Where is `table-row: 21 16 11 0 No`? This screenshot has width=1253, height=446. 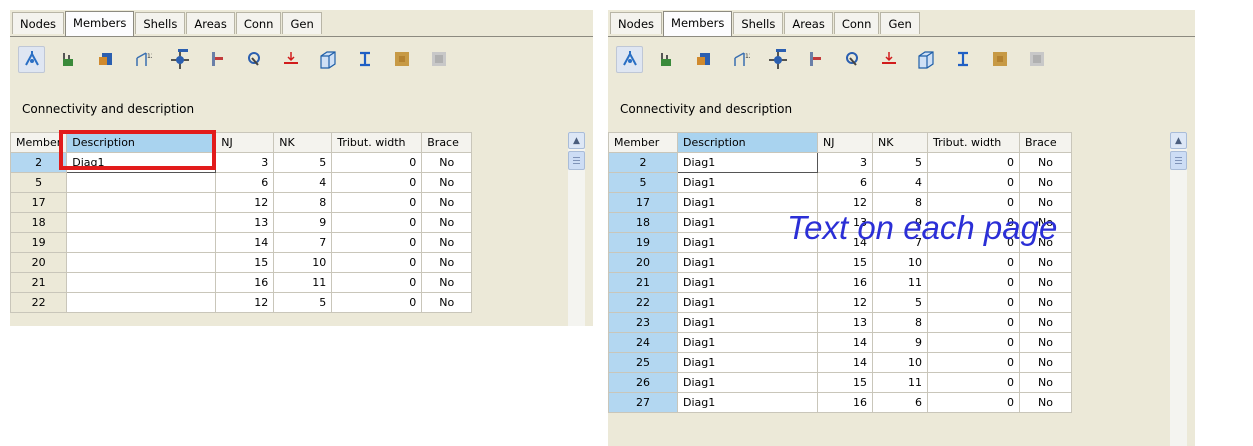 table-row: 21 16 11 0 No is located at coordinates (241, 282).